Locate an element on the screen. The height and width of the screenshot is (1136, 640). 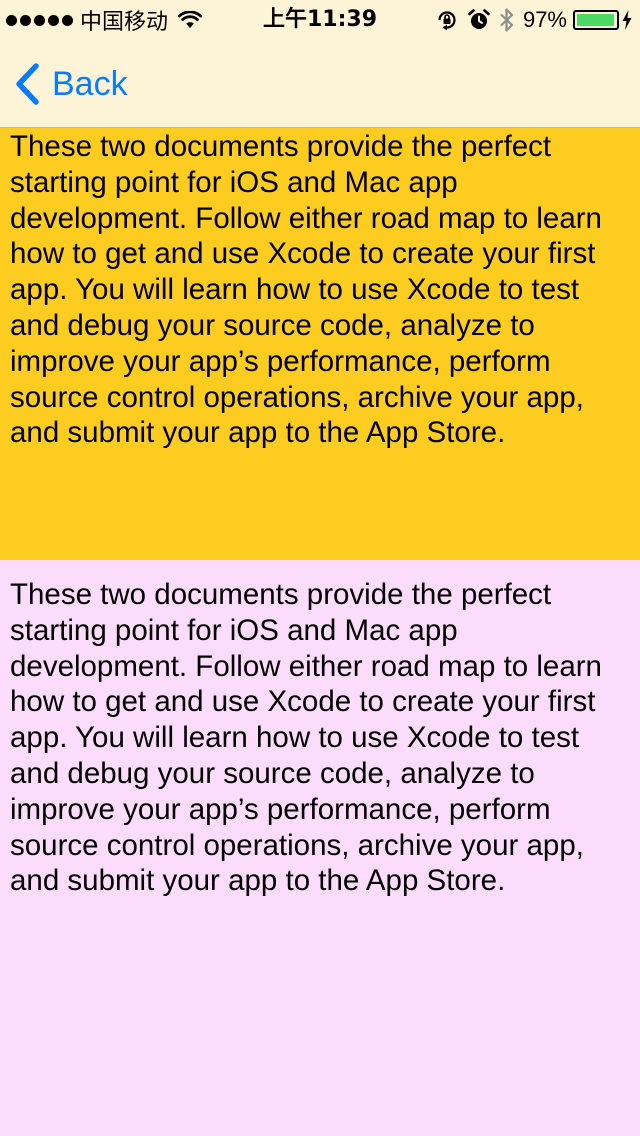
bluetooth-icon is located at coordinates (507, 20).